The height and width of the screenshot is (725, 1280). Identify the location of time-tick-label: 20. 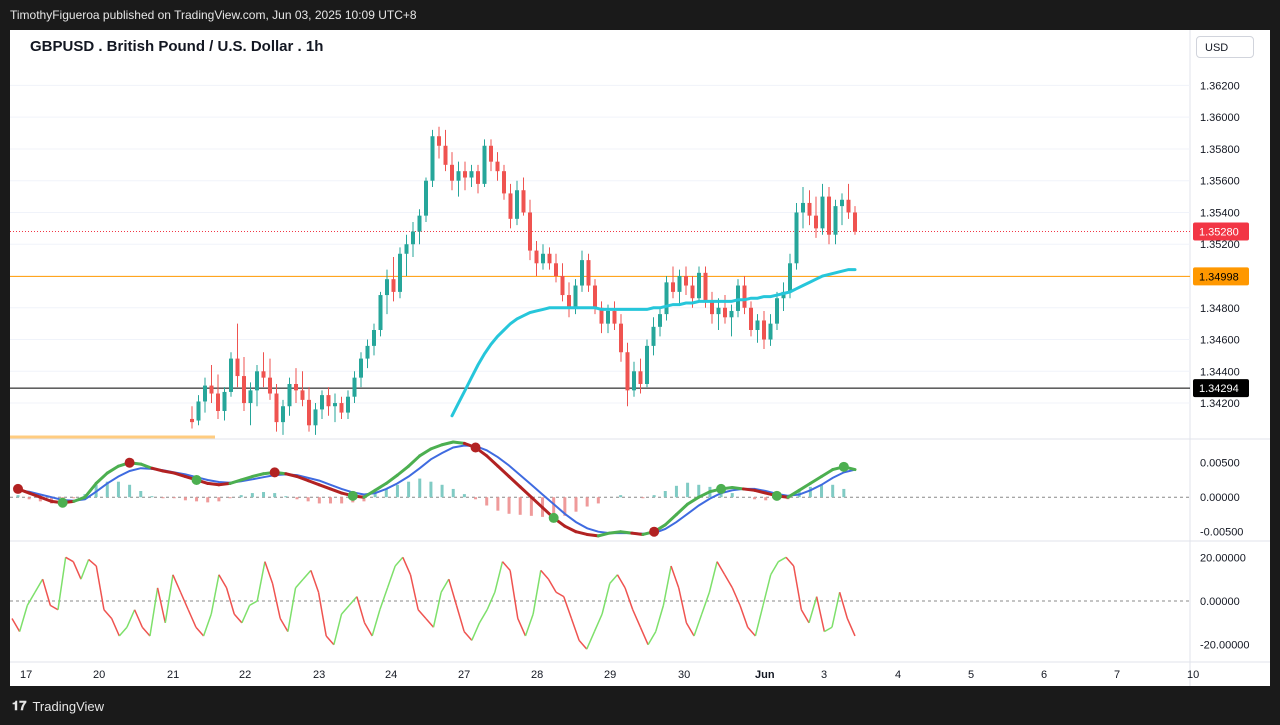
(99, 675).